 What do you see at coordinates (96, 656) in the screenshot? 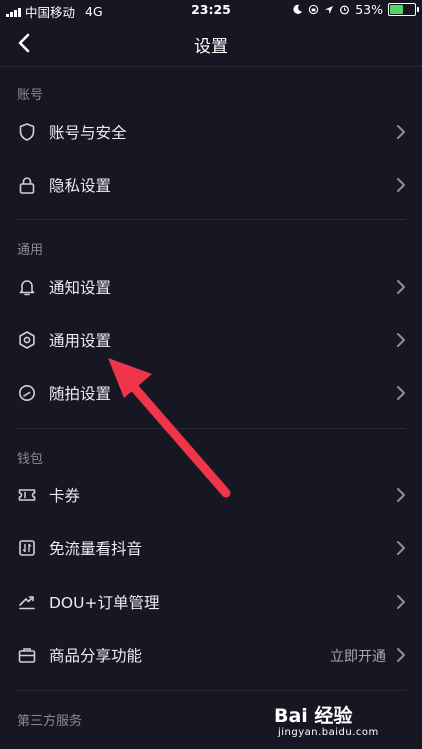
I see `row-label: 商品分享功能` at bounding box center [96, 656].